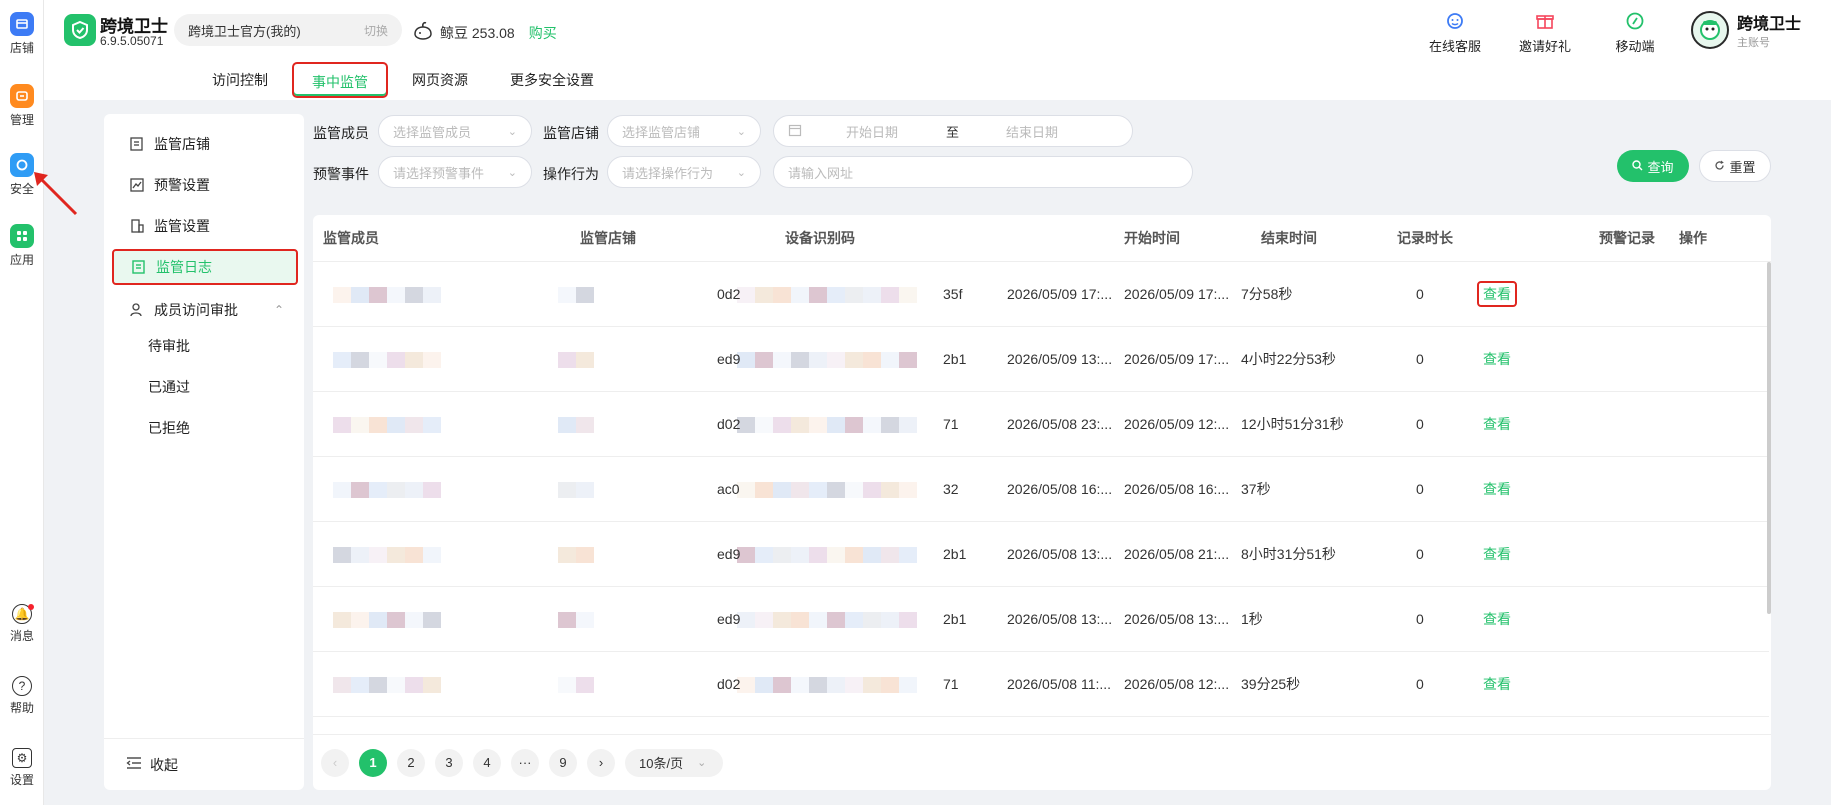 This screenshot has width=1831, height=805. Describe the element at coordinates (205, 226) in the screenshot. I see `sidebar-item-supervision-settings: 监管设置` at that location.